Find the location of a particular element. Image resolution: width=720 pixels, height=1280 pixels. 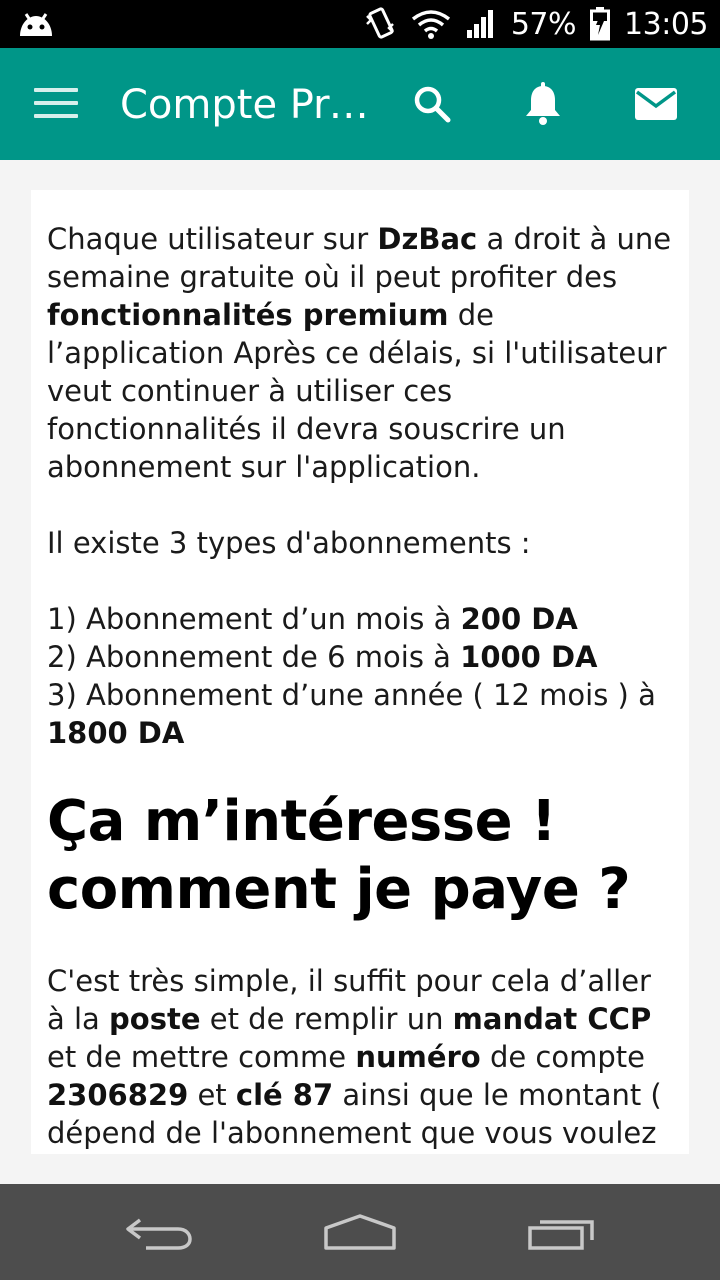

account-number: 2306829 is located at coordinates (118, 1095).